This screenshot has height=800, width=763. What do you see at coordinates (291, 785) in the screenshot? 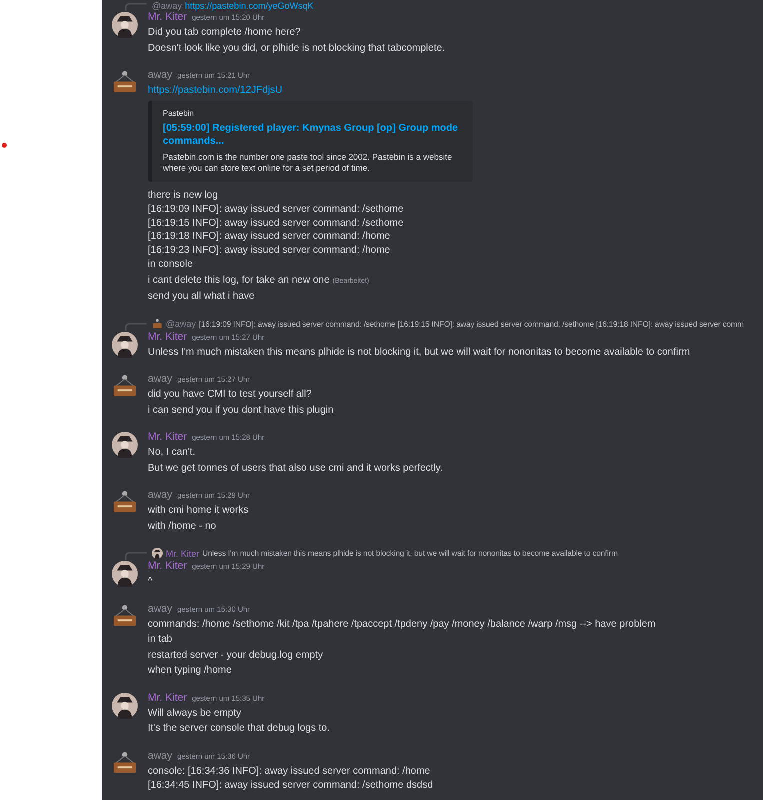
I see `message-text: [16:34:45 INFO]: away issued server command: /sethome dsdsd` at bounding box center [291, 785].